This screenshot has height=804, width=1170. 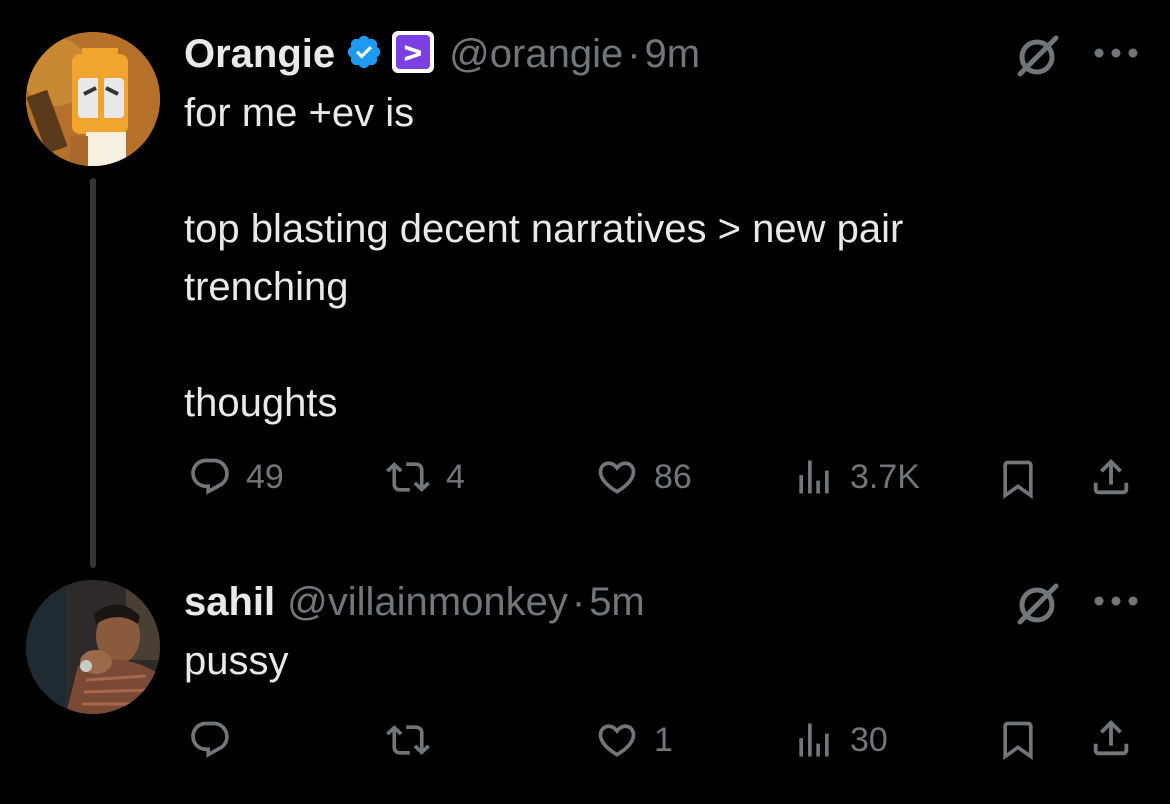 What do you see at coordinates (259, 54) in the screenshot?
I see `display-name: Orangie` at bounding box center [259, 54].